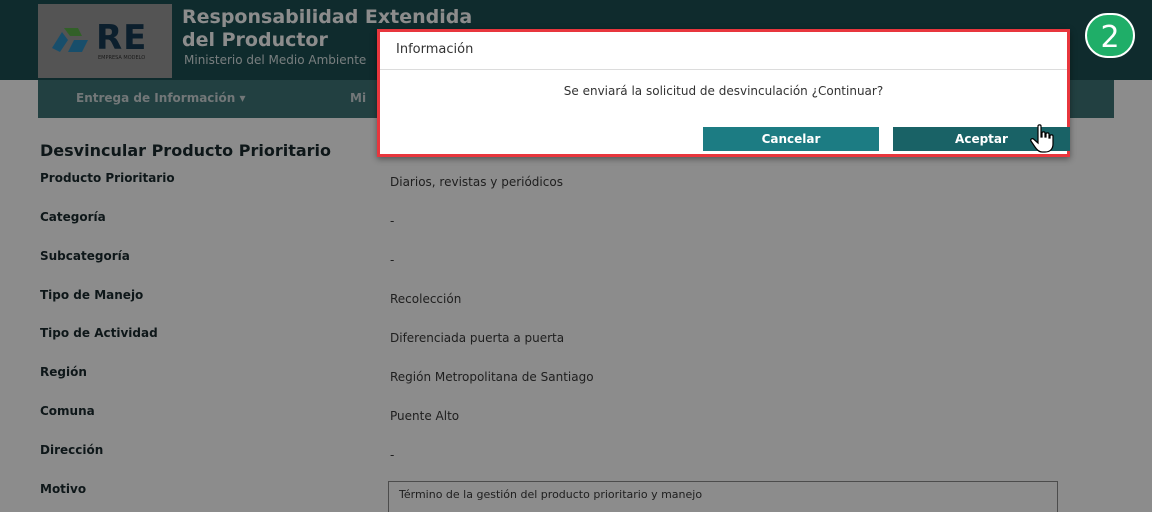 This screenshot has height=512, width=1152. I want to click on cancel-button: Cancelar, so click(791, 139).